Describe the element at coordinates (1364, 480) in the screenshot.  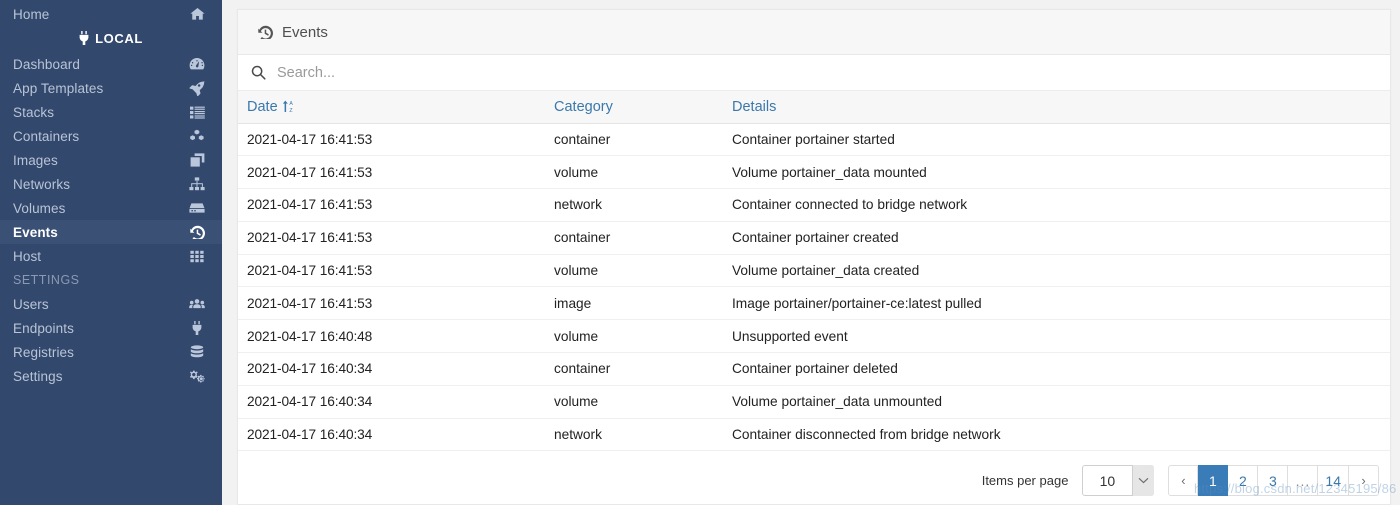
I see `pagination-next-button: ›` at that location.